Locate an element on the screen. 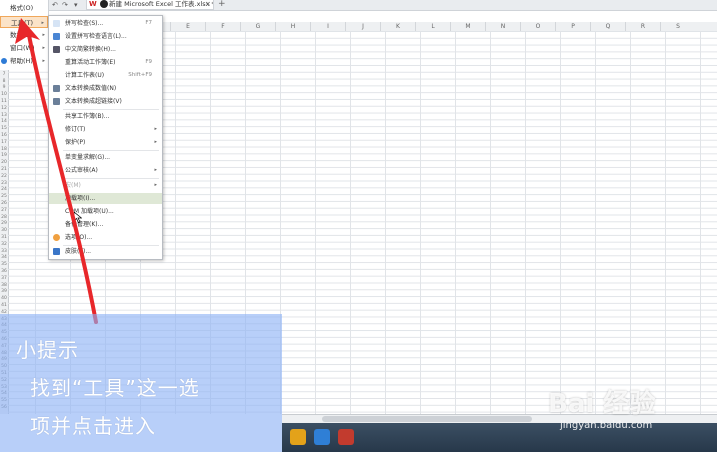 This screenshot has height=452, width=717. column-header-cell: R is located at coordinates (642, 26).